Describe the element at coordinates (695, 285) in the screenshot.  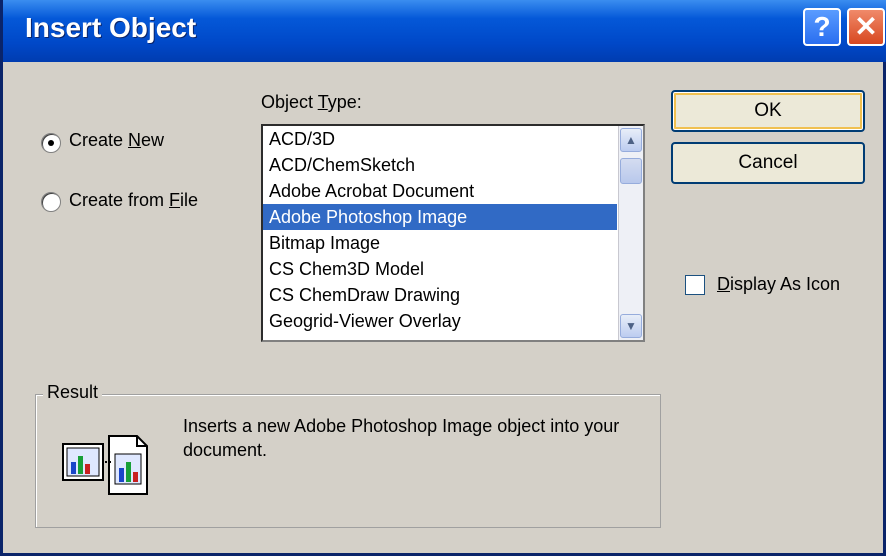
I see `display-as-icon-checkbox` at that location.